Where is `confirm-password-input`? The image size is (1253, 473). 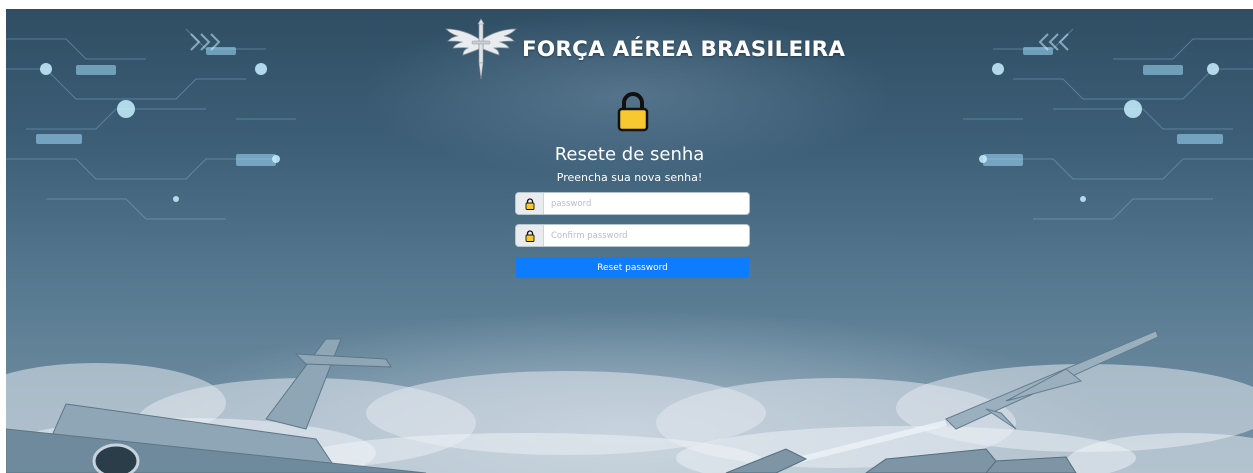 confirm-password-input is located at coordinates (646, 235).